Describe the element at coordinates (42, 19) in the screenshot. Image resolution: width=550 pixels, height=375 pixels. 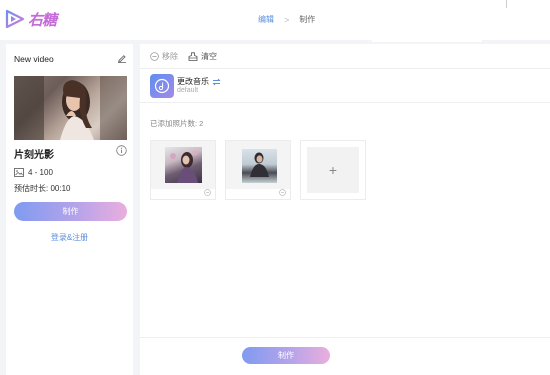
I see `logo-text: 右糖` at that location.